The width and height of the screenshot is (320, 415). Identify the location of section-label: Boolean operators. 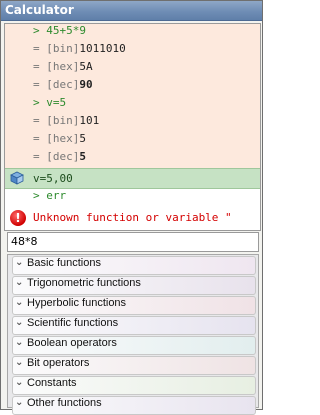
(72, 343).